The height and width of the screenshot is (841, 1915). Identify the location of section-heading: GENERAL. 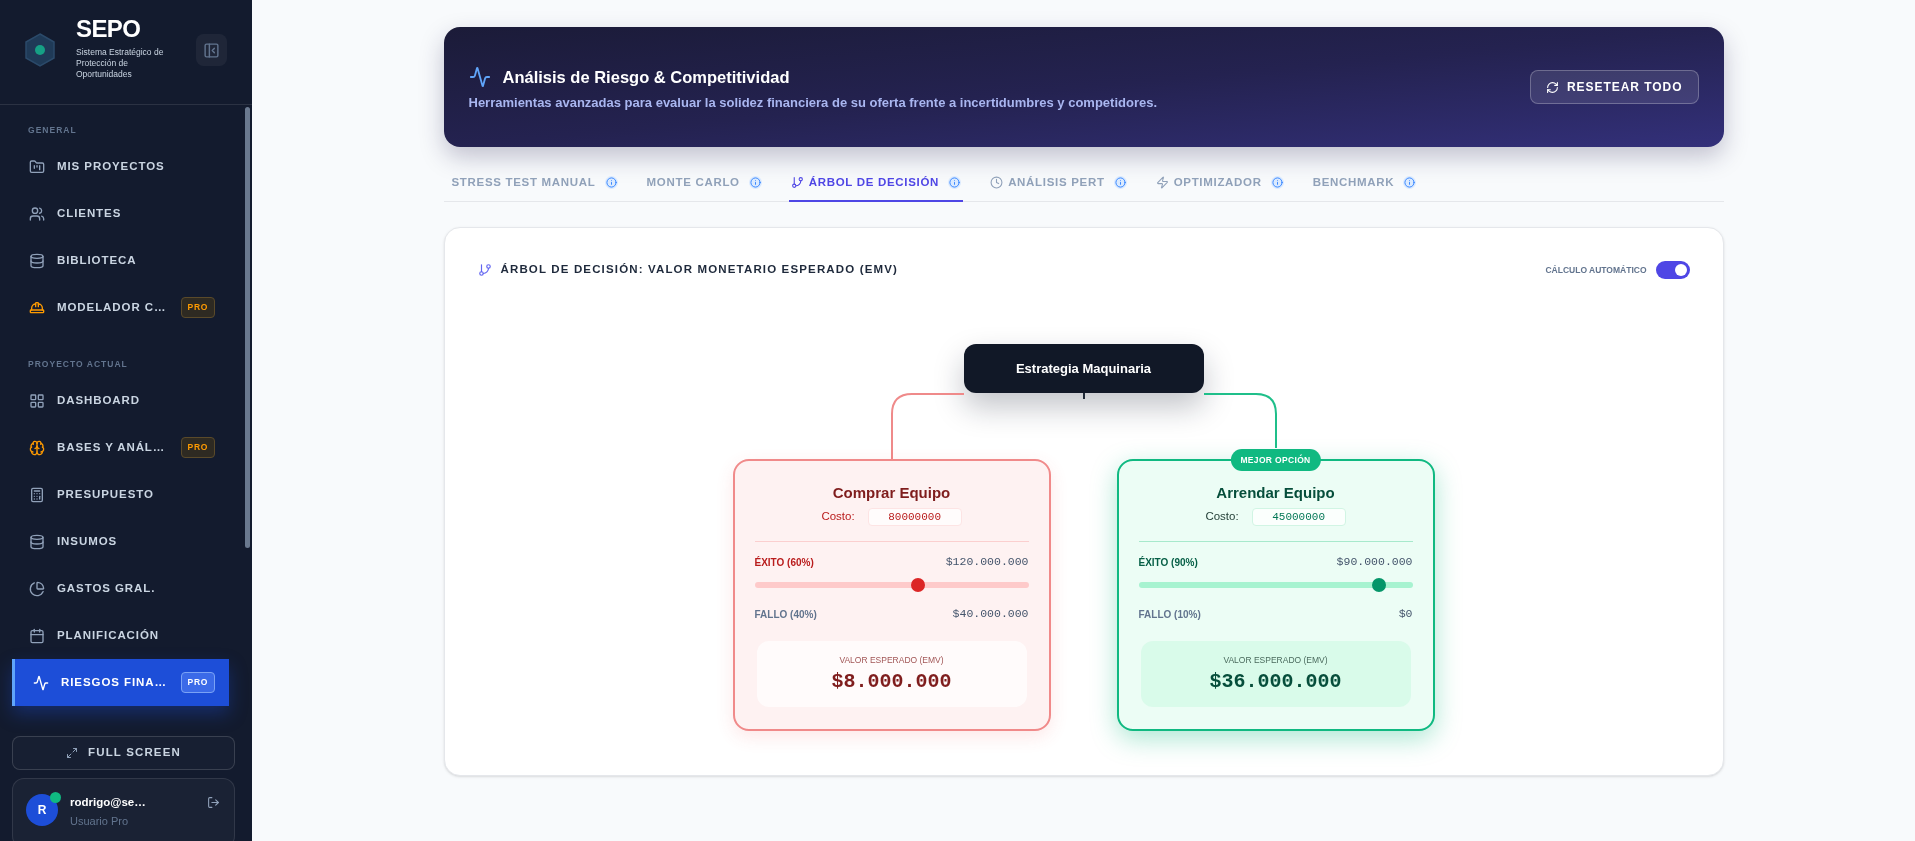
(52, 130).